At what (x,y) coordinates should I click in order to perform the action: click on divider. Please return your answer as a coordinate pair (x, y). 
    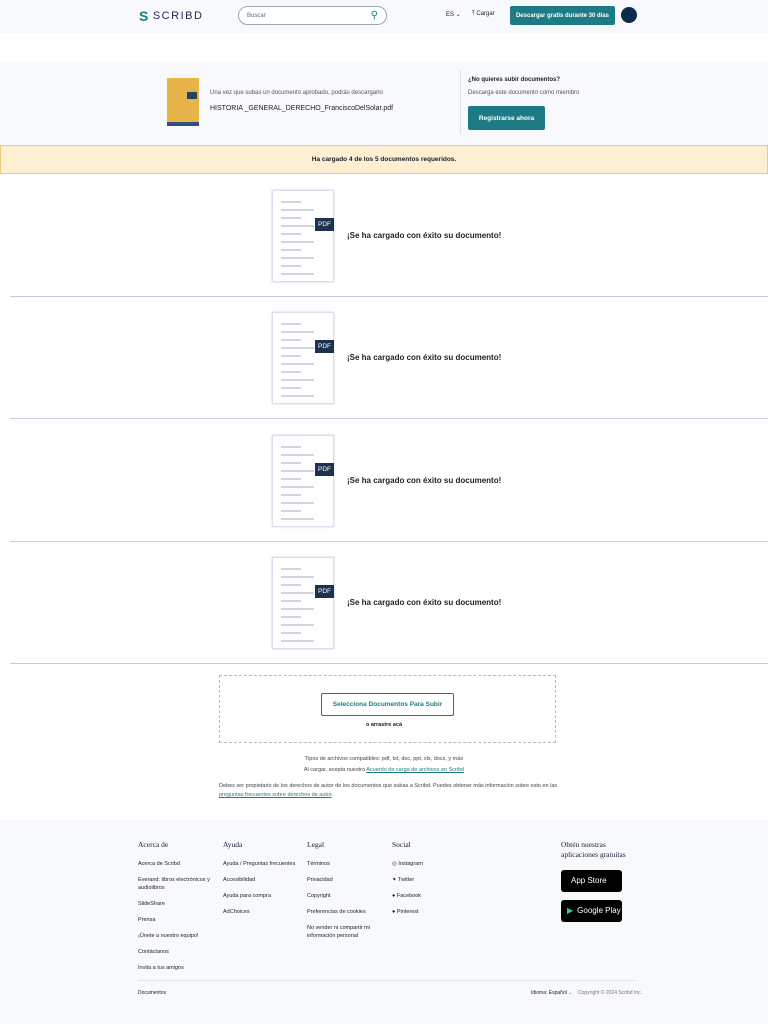
    Looking at the image, I should click on (460, 102).